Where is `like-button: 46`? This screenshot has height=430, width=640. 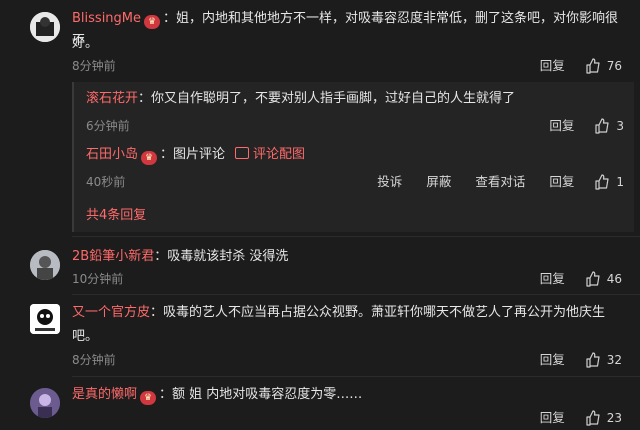
like-button: 46 is located at coordinates (603, 279).